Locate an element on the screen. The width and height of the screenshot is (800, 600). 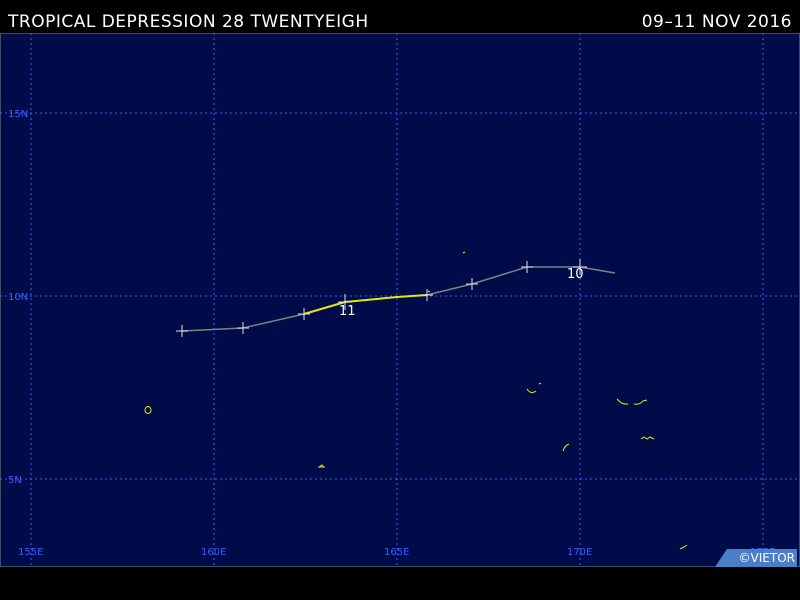
storm-title: TROPICAL DEPRESSION 28 TWENTYEIGH is located at coordinates (188, 22).